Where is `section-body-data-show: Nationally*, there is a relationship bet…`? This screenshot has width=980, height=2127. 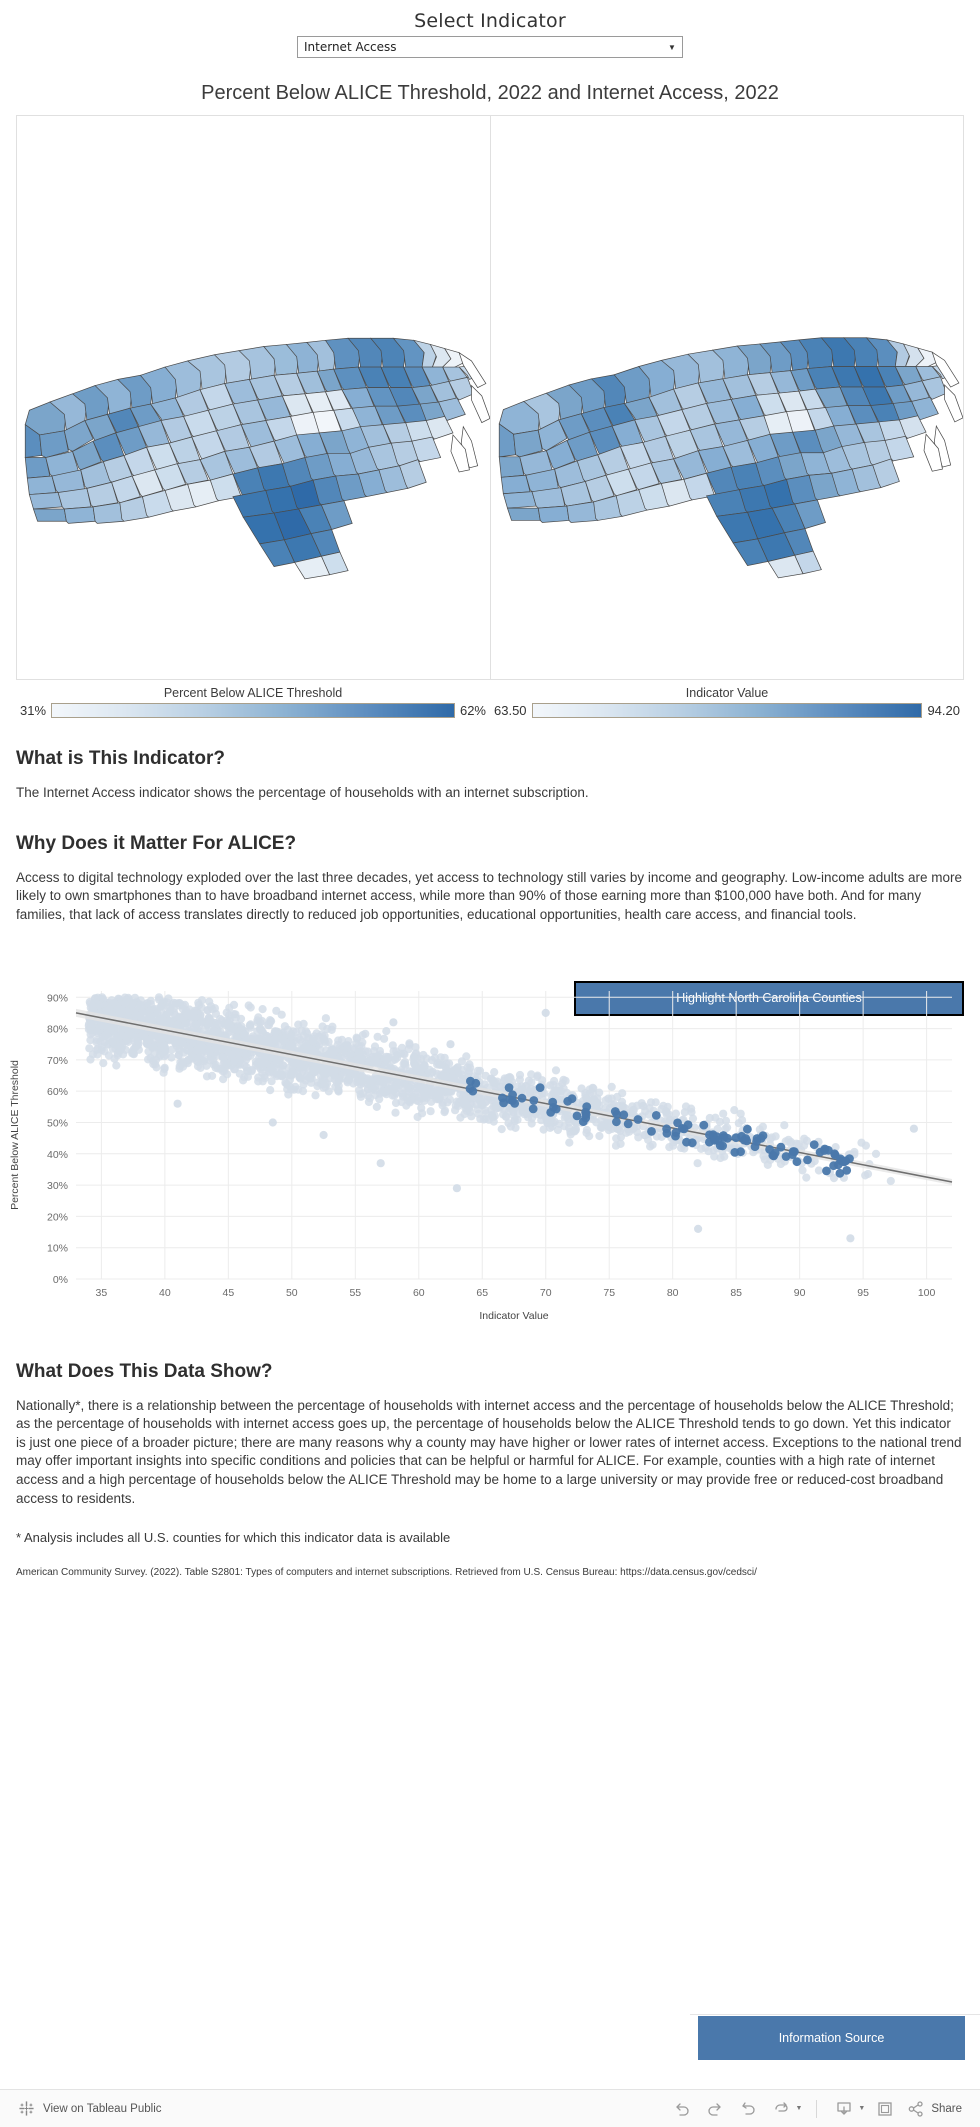
section-body-data-show: Nationally*, there is a relationship bet… is located at coordinates (489, 1451).